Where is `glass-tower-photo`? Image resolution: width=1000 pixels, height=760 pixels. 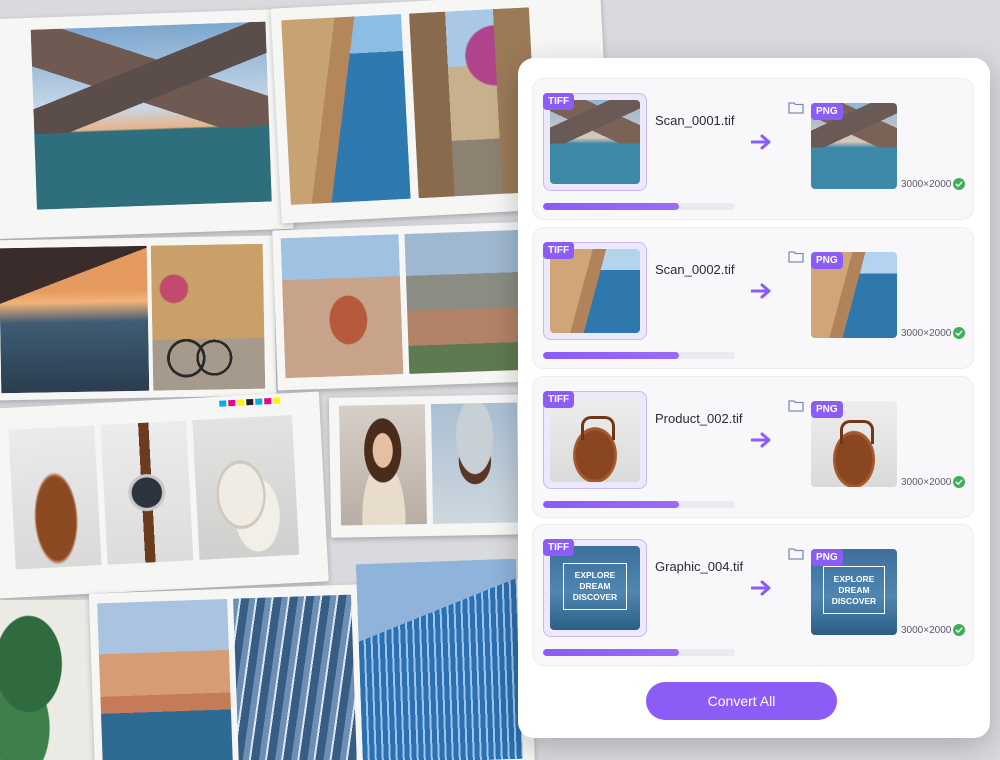
glass-tower-photo is located at coordinates (439, 659).